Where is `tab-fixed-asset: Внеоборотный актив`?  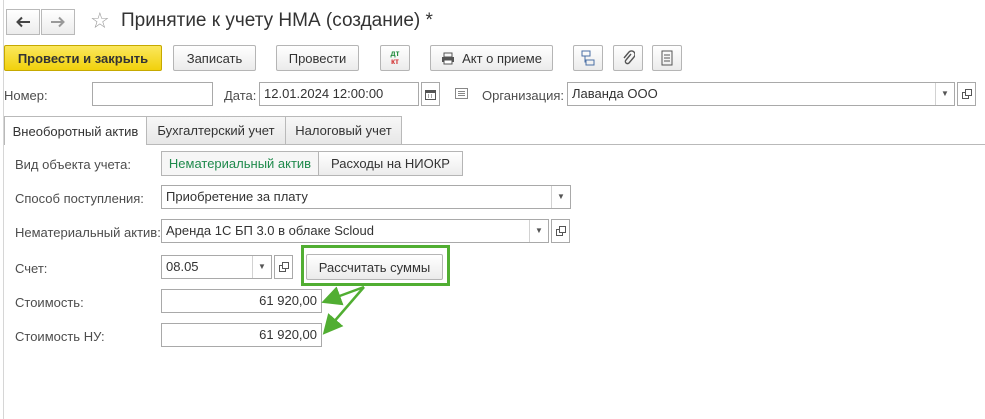
tab-fixed-asset: Внеоборотный актив is located at coordinates (75, 130).